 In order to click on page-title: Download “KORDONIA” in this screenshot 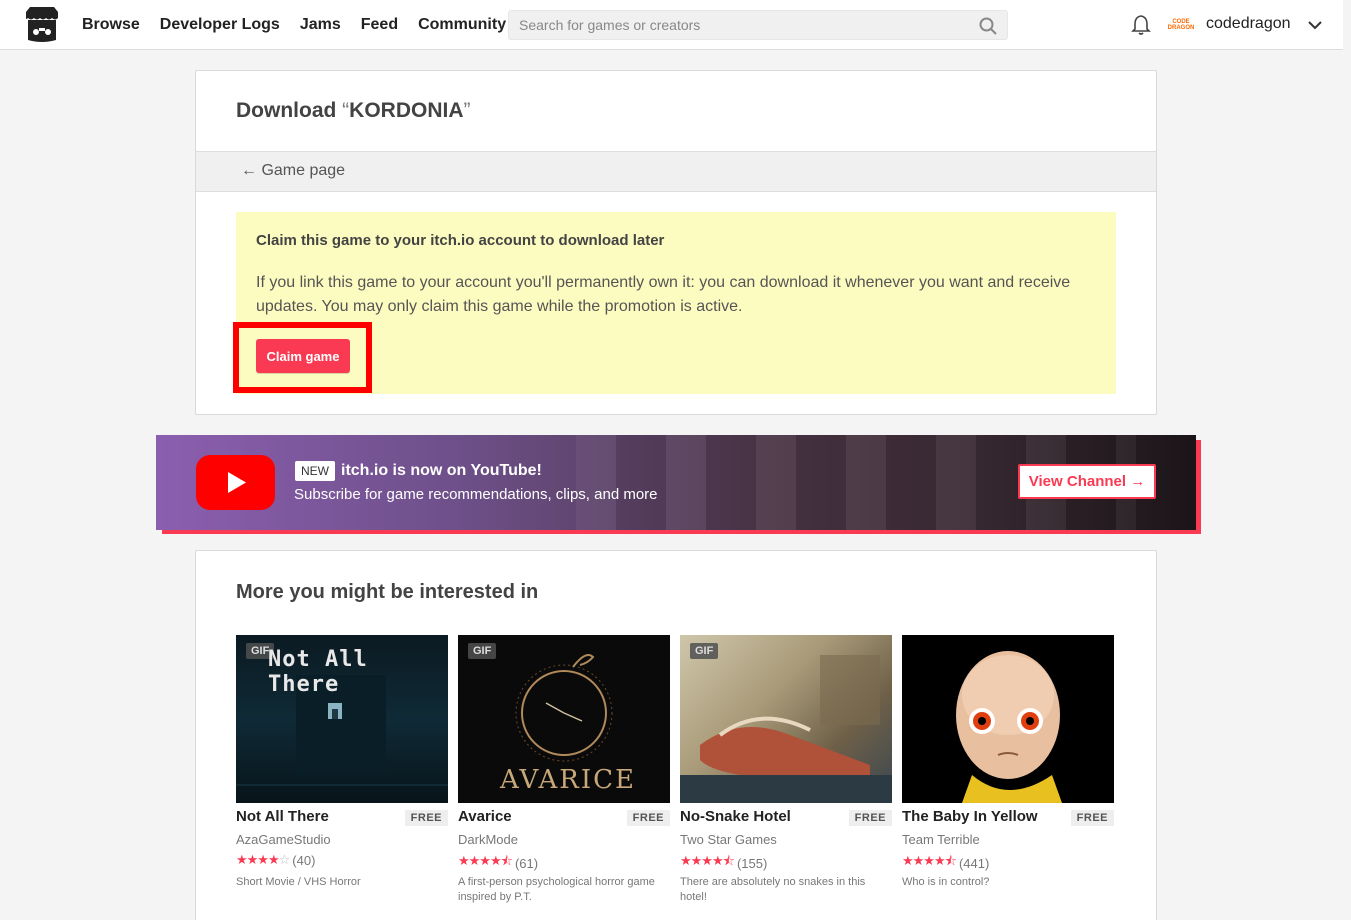, I will do `click(353, 110)`.